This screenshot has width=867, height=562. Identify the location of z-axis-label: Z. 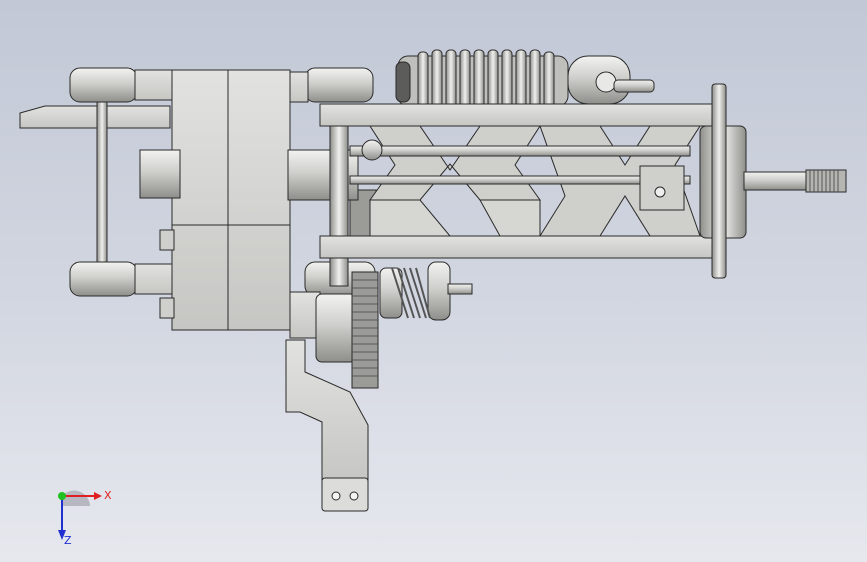
(68, 540).